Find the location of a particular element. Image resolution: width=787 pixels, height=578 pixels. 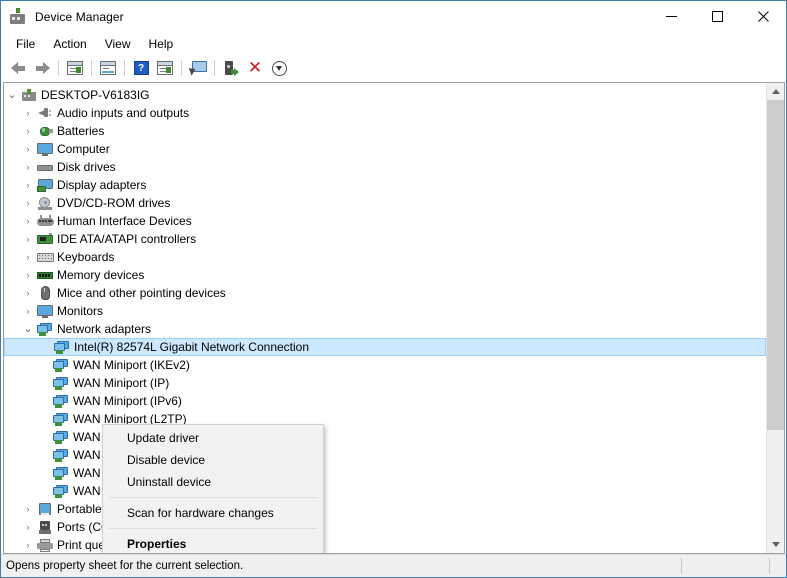

scrollbar-thumb is located at coordinates (775, 265).